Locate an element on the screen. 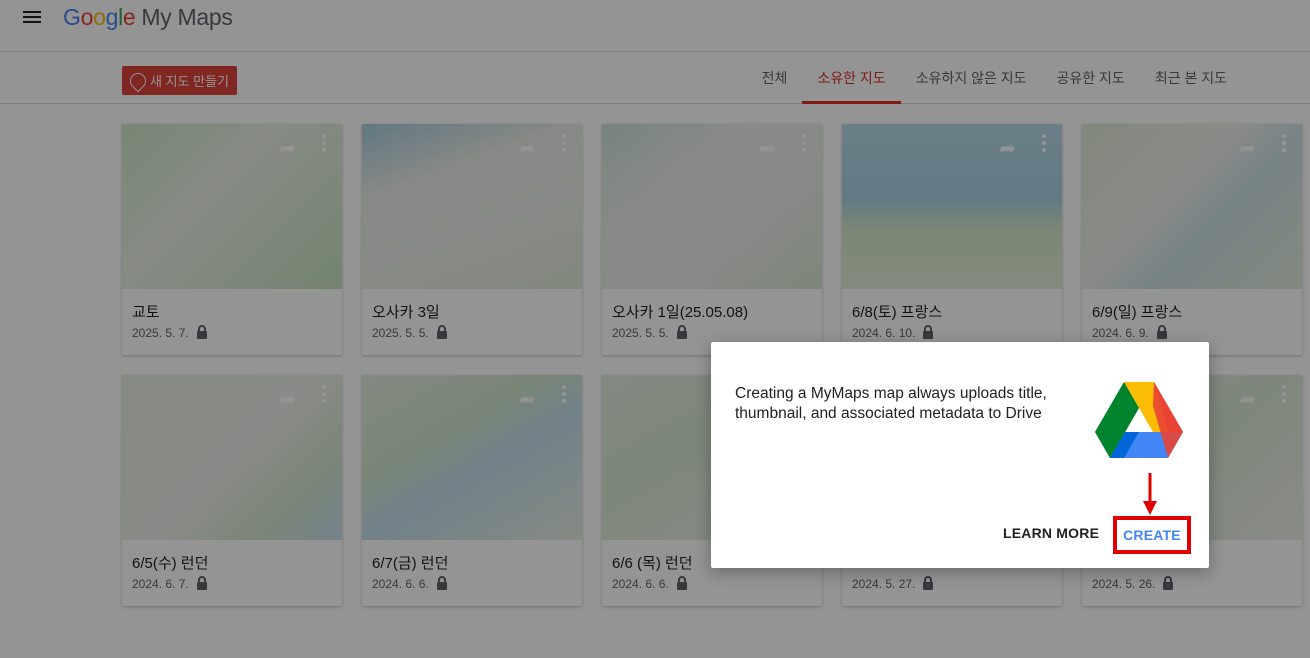 This screenshot has height=658, width=1310. create-button: CREATE is located at coordinates (1152, 535).